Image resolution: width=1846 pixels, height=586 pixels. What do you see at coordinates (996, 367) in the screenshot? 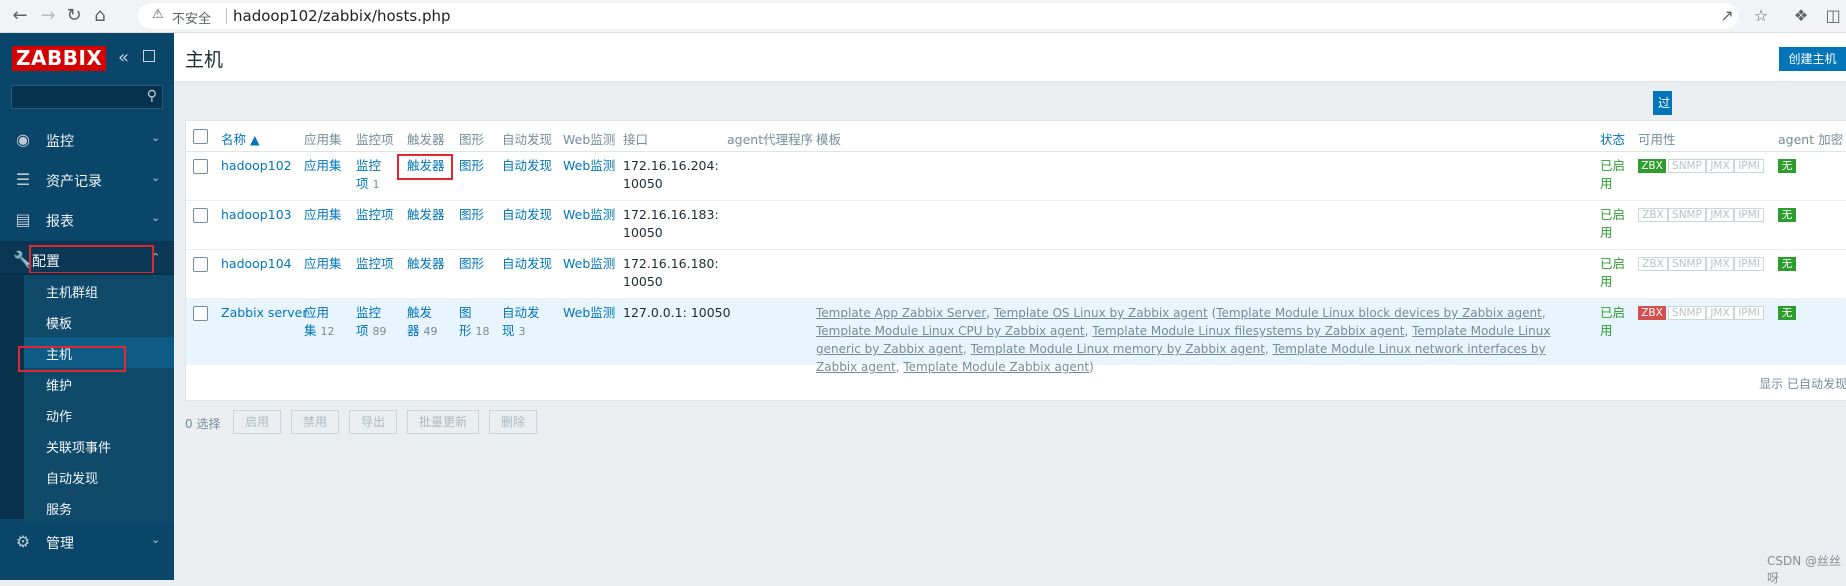
I see `template-link: Template Module Zabbix agent` at bounding box center [996, 367].